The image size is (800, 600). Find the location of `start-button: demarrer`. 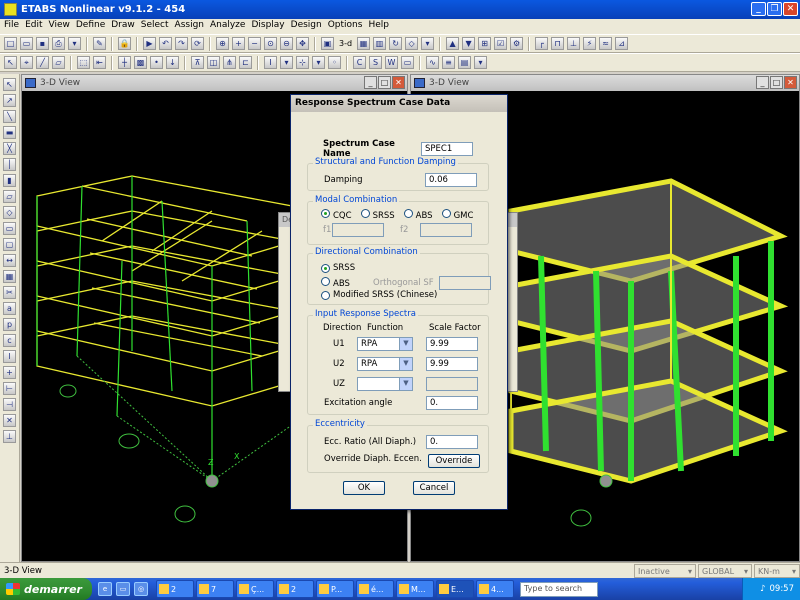

start-button: demarrer is located at coordinates (46, 589).